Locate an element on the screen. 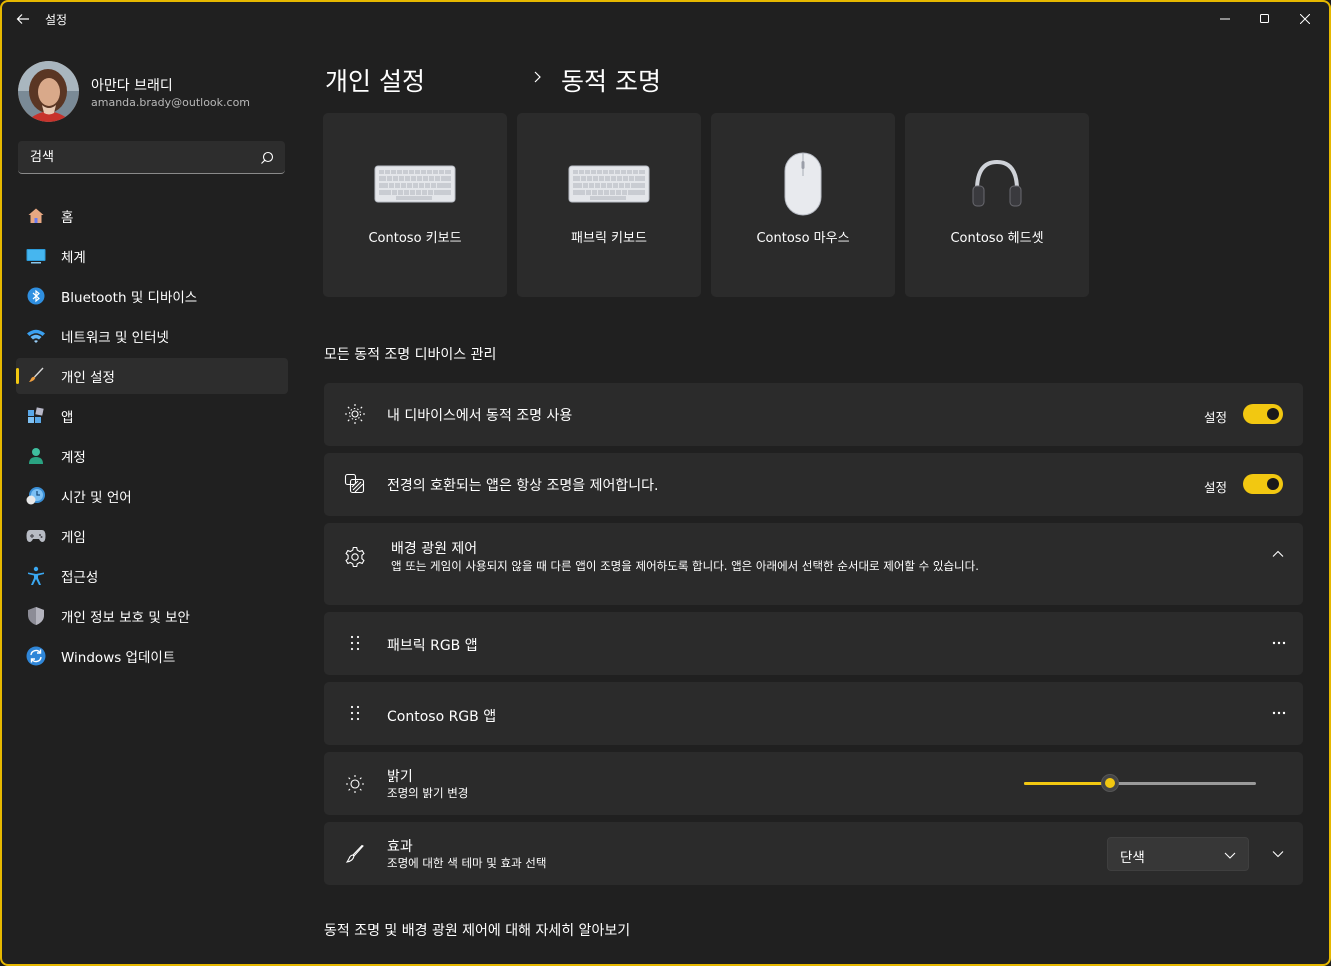  device-label: Contoso 키보드 is located at coordinates (415, 238).